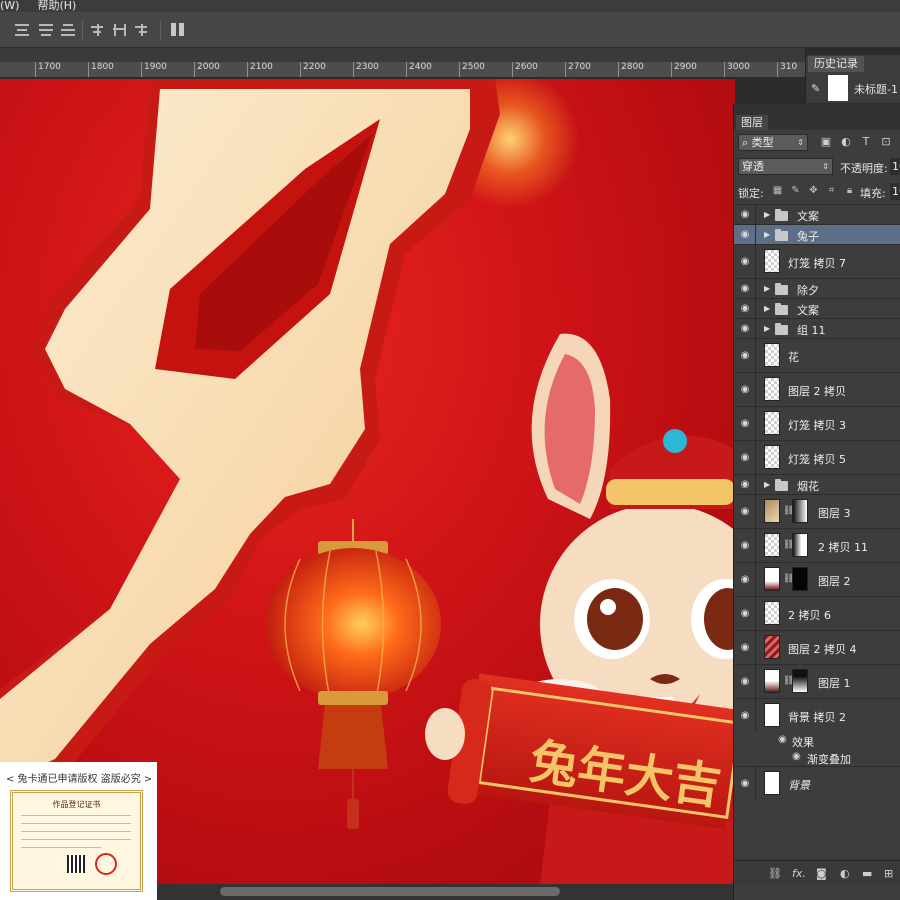 The height and width of the screenshot is (900, 900). What do you see at coordinates (831, 190) in the screenshot?
I see `lock-artboard-icon: ⌗` at bounding box center [831, 190].